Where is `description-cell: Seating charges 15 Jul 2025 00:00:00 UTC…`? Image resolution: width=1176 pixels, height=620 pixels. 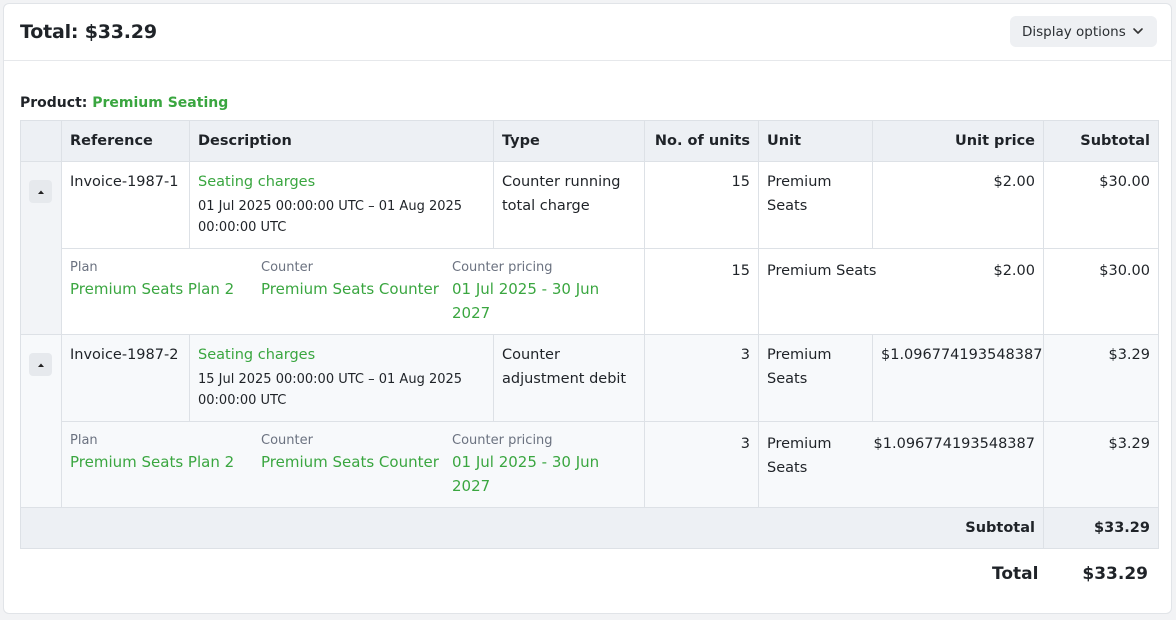
description-cell: Seating charges 15 Jul 2025 00:00:00 UTC… is located at coordinates (341, 378).